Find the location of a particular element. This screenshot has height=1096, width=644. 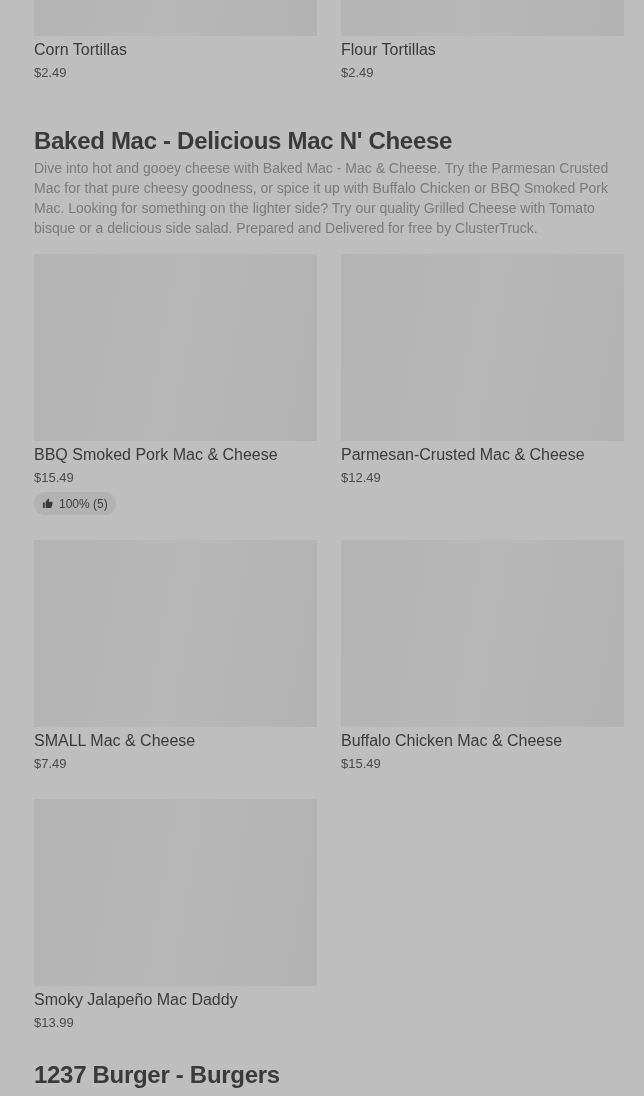

item-name: Corn Tortillas is located at coordinates (175, 50).